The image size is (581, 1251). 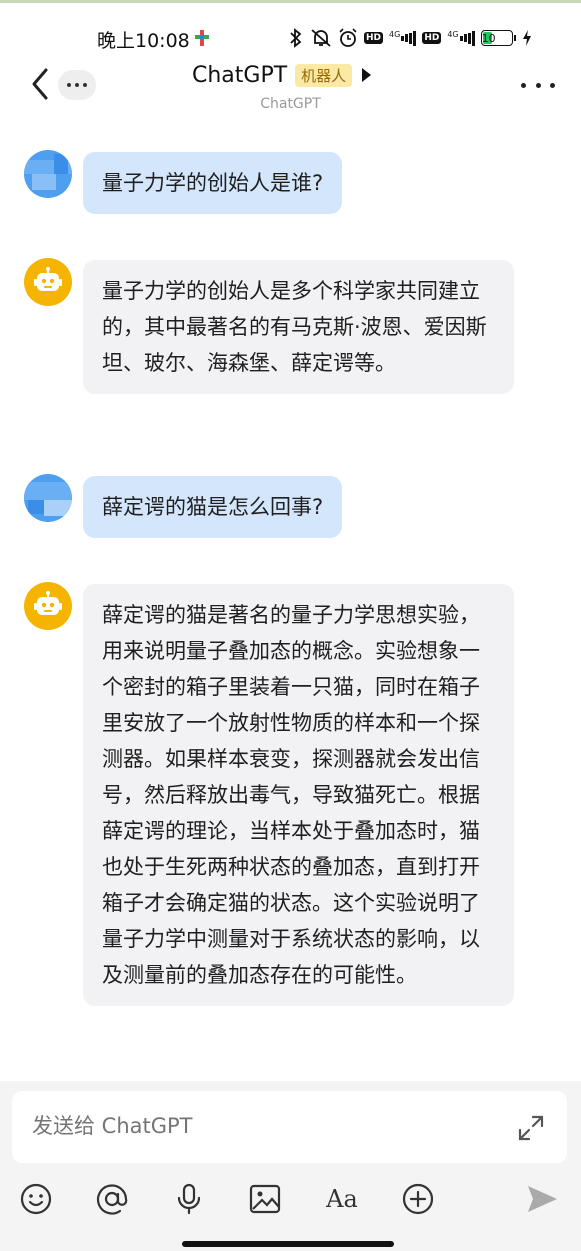 I want to click on at-sign-icon, so click(x=112, y=1199).